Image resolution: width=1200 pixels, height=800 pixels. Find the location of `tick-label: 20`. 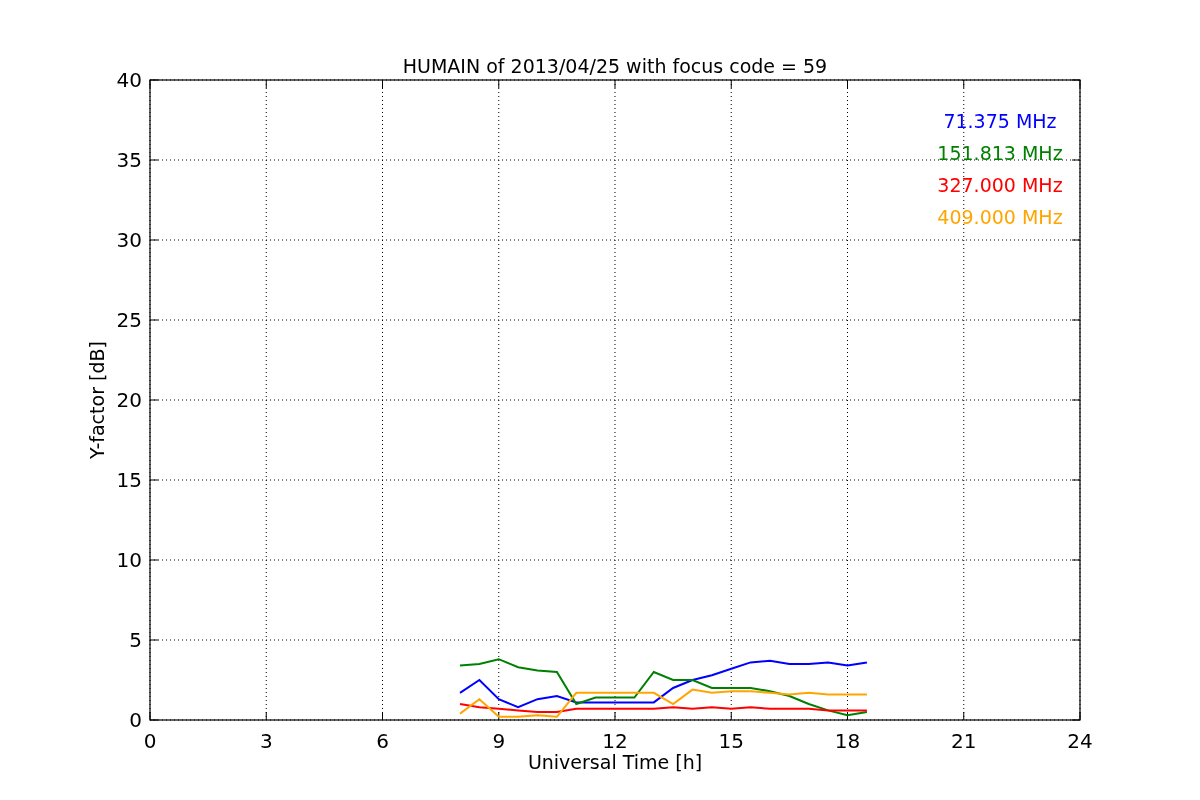

tick-label: 20 is located at coordinates (129, 400).